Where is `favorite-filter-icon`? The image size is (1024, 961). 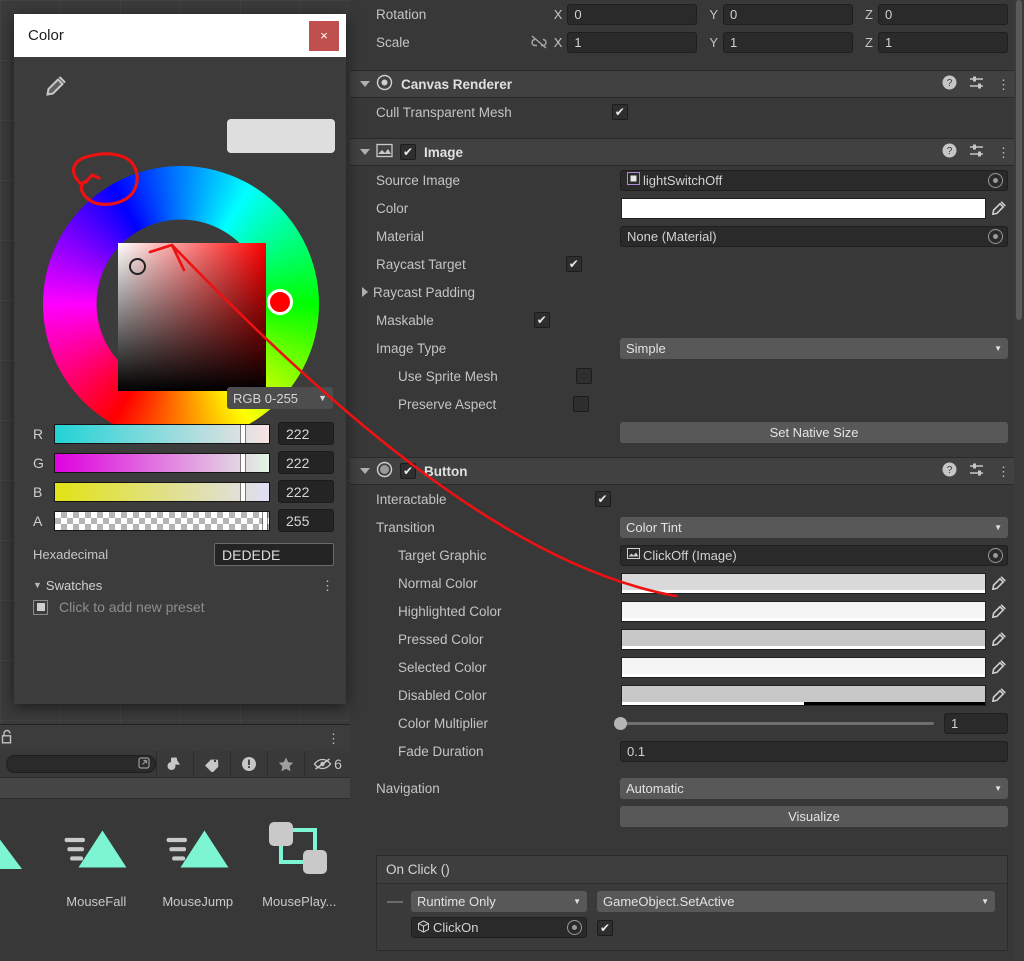 favorite-filter-icon is located at coordinates (285, 764).